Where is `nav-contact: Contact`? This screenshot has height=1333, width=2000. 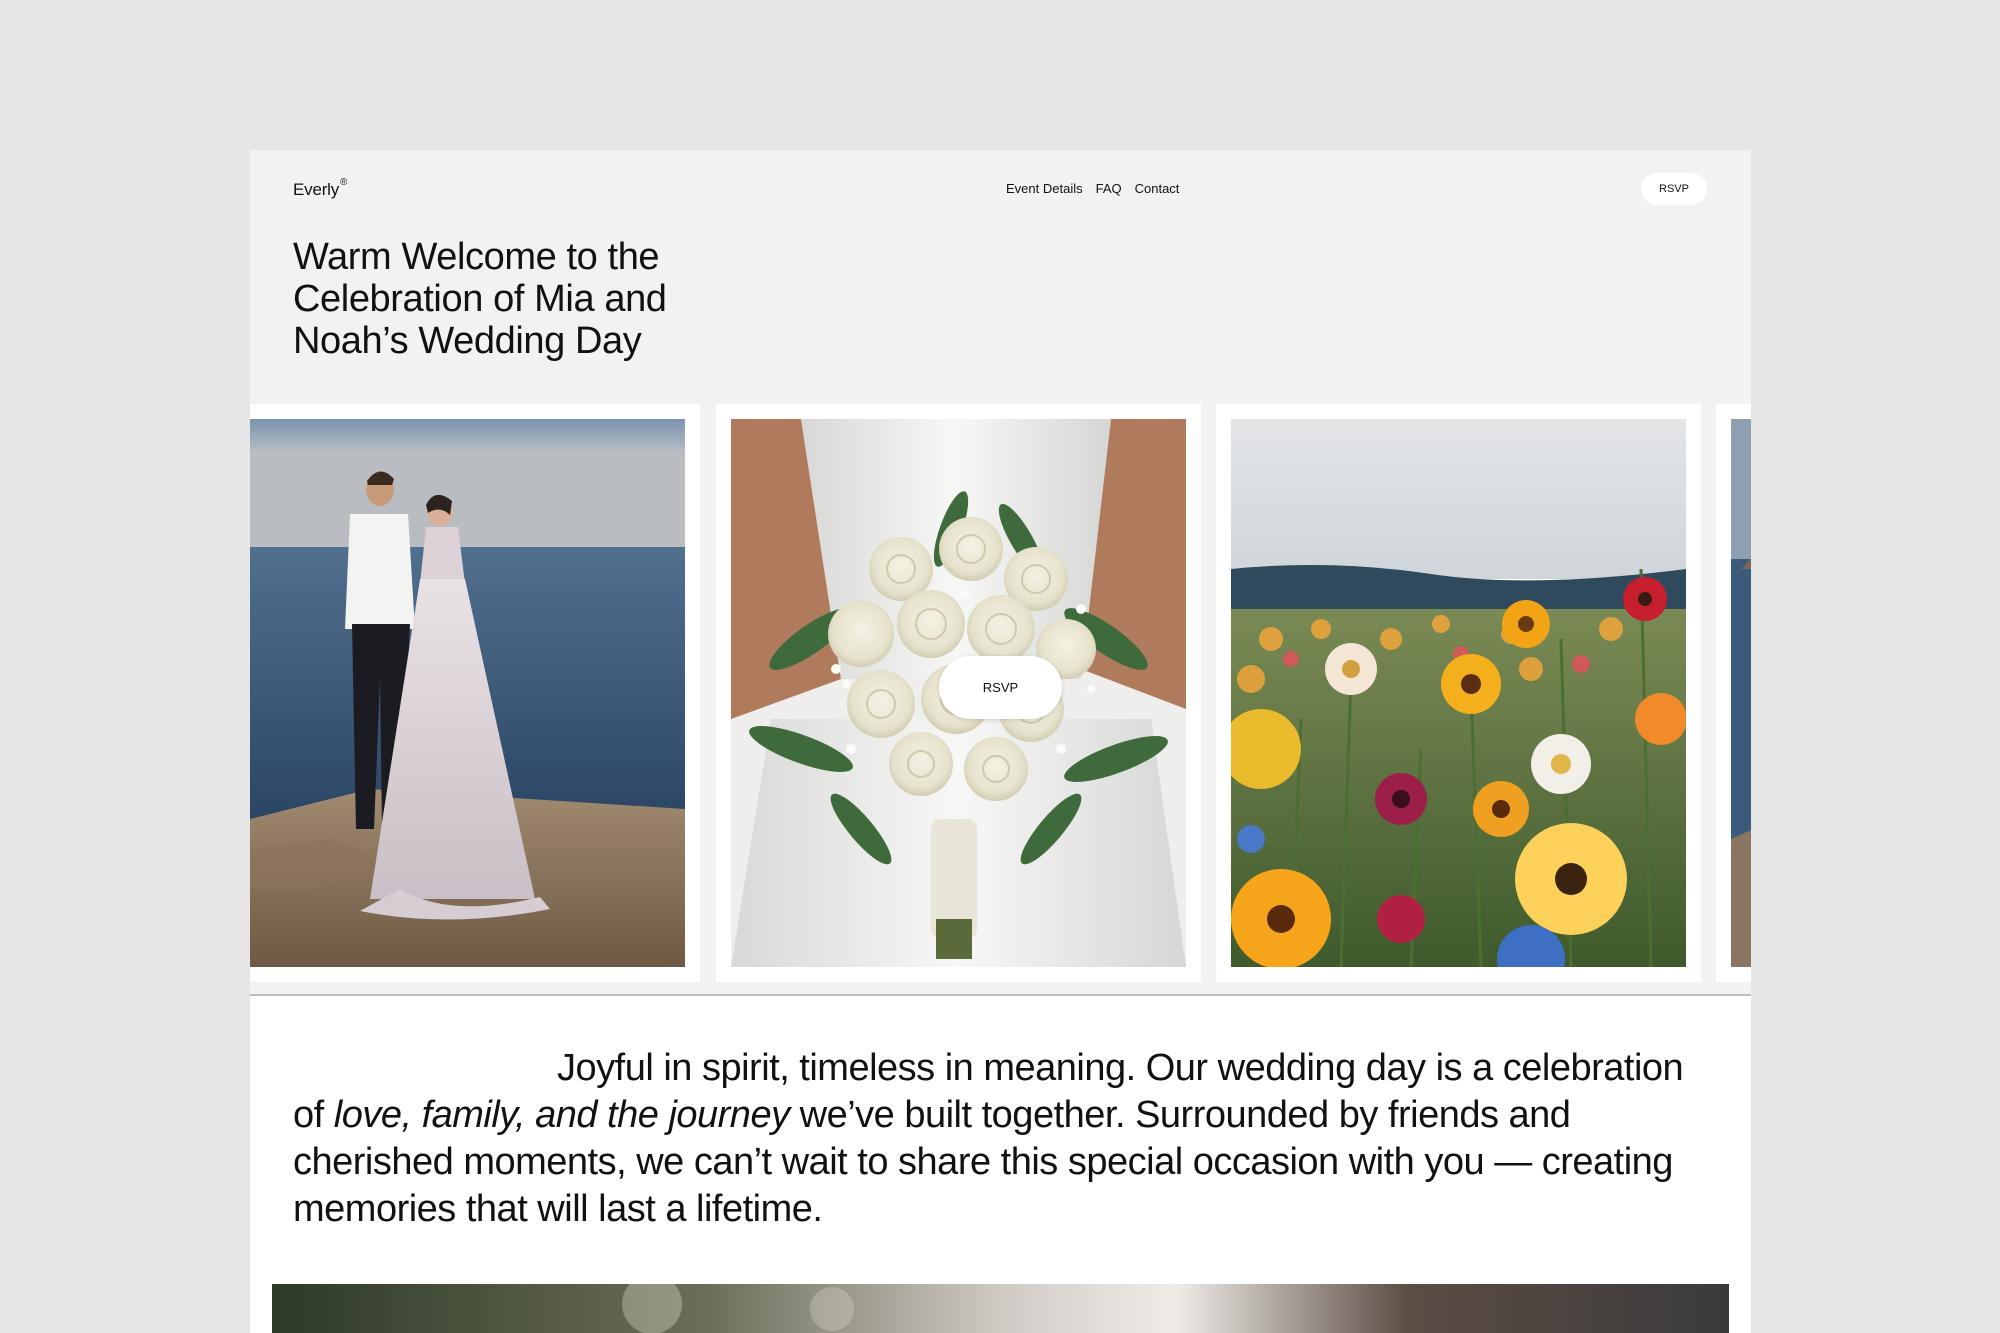
nav-contact: Contact is located at coordinates (1157, 188).